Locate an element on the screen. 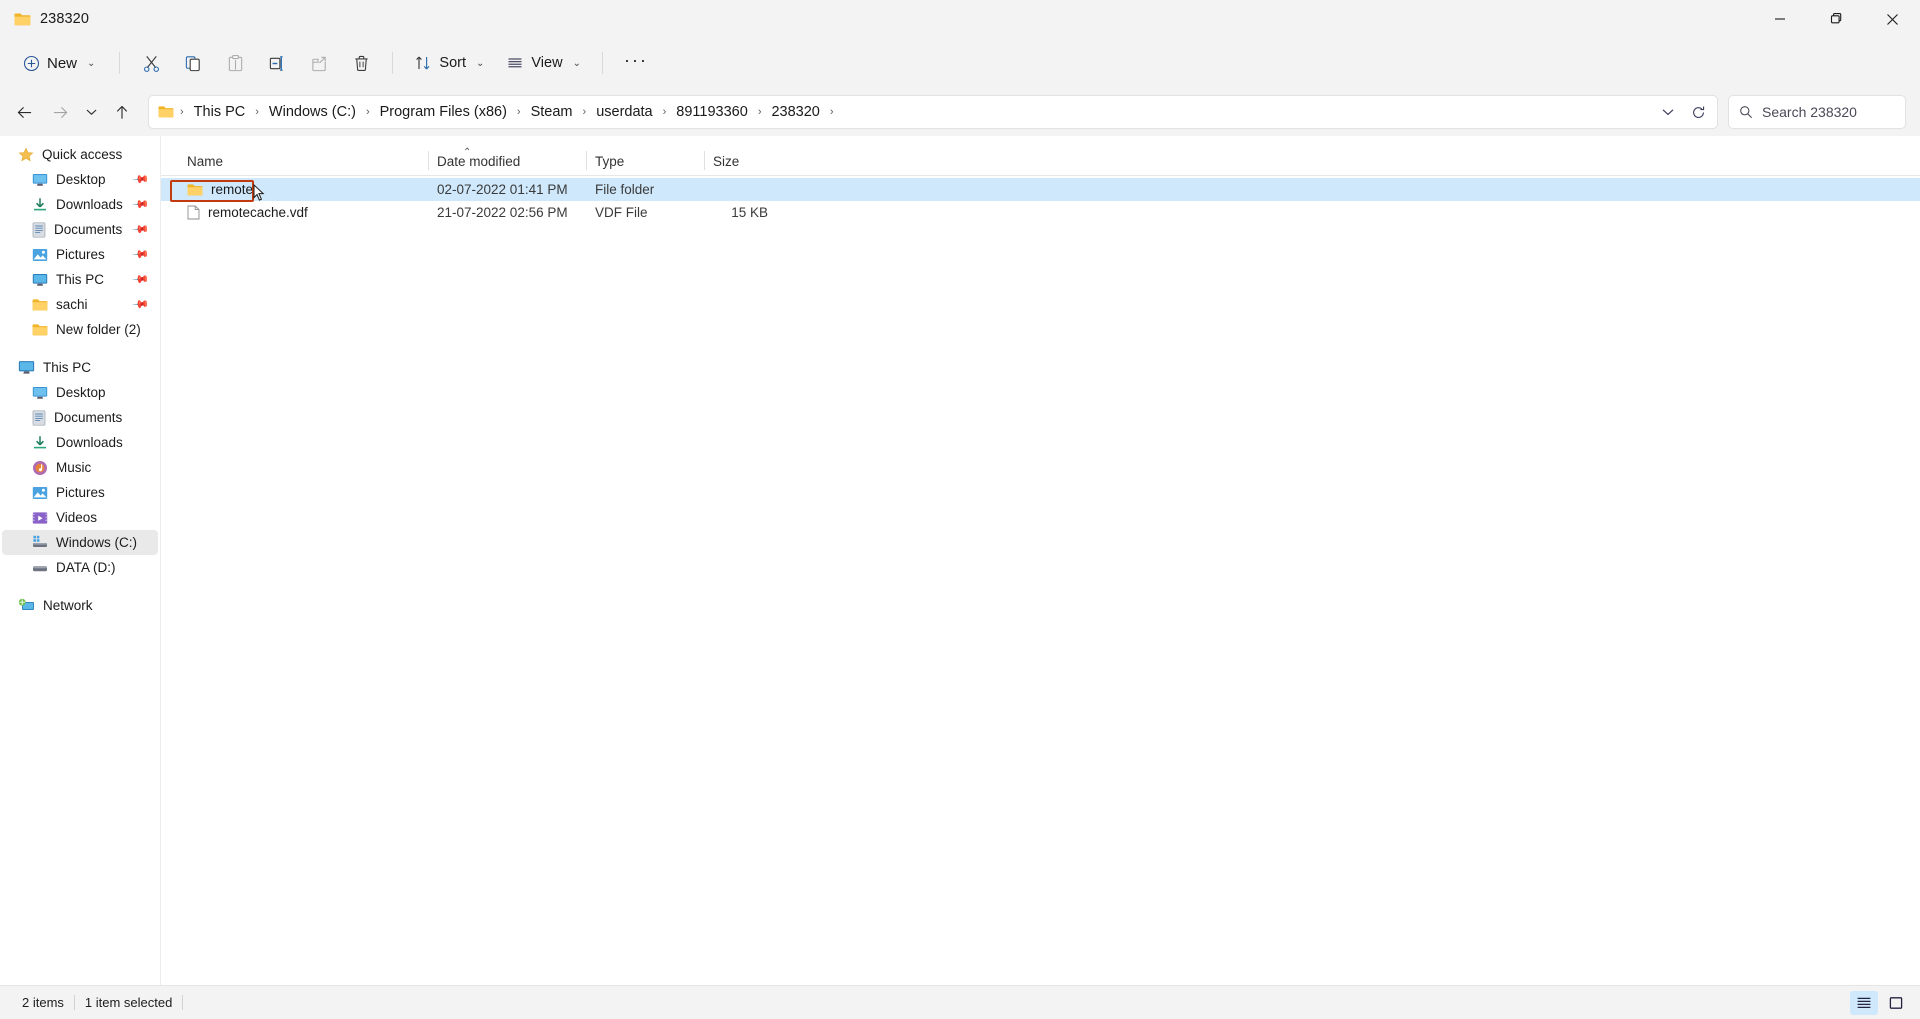  paste-button is located at coordinates (235, 63).